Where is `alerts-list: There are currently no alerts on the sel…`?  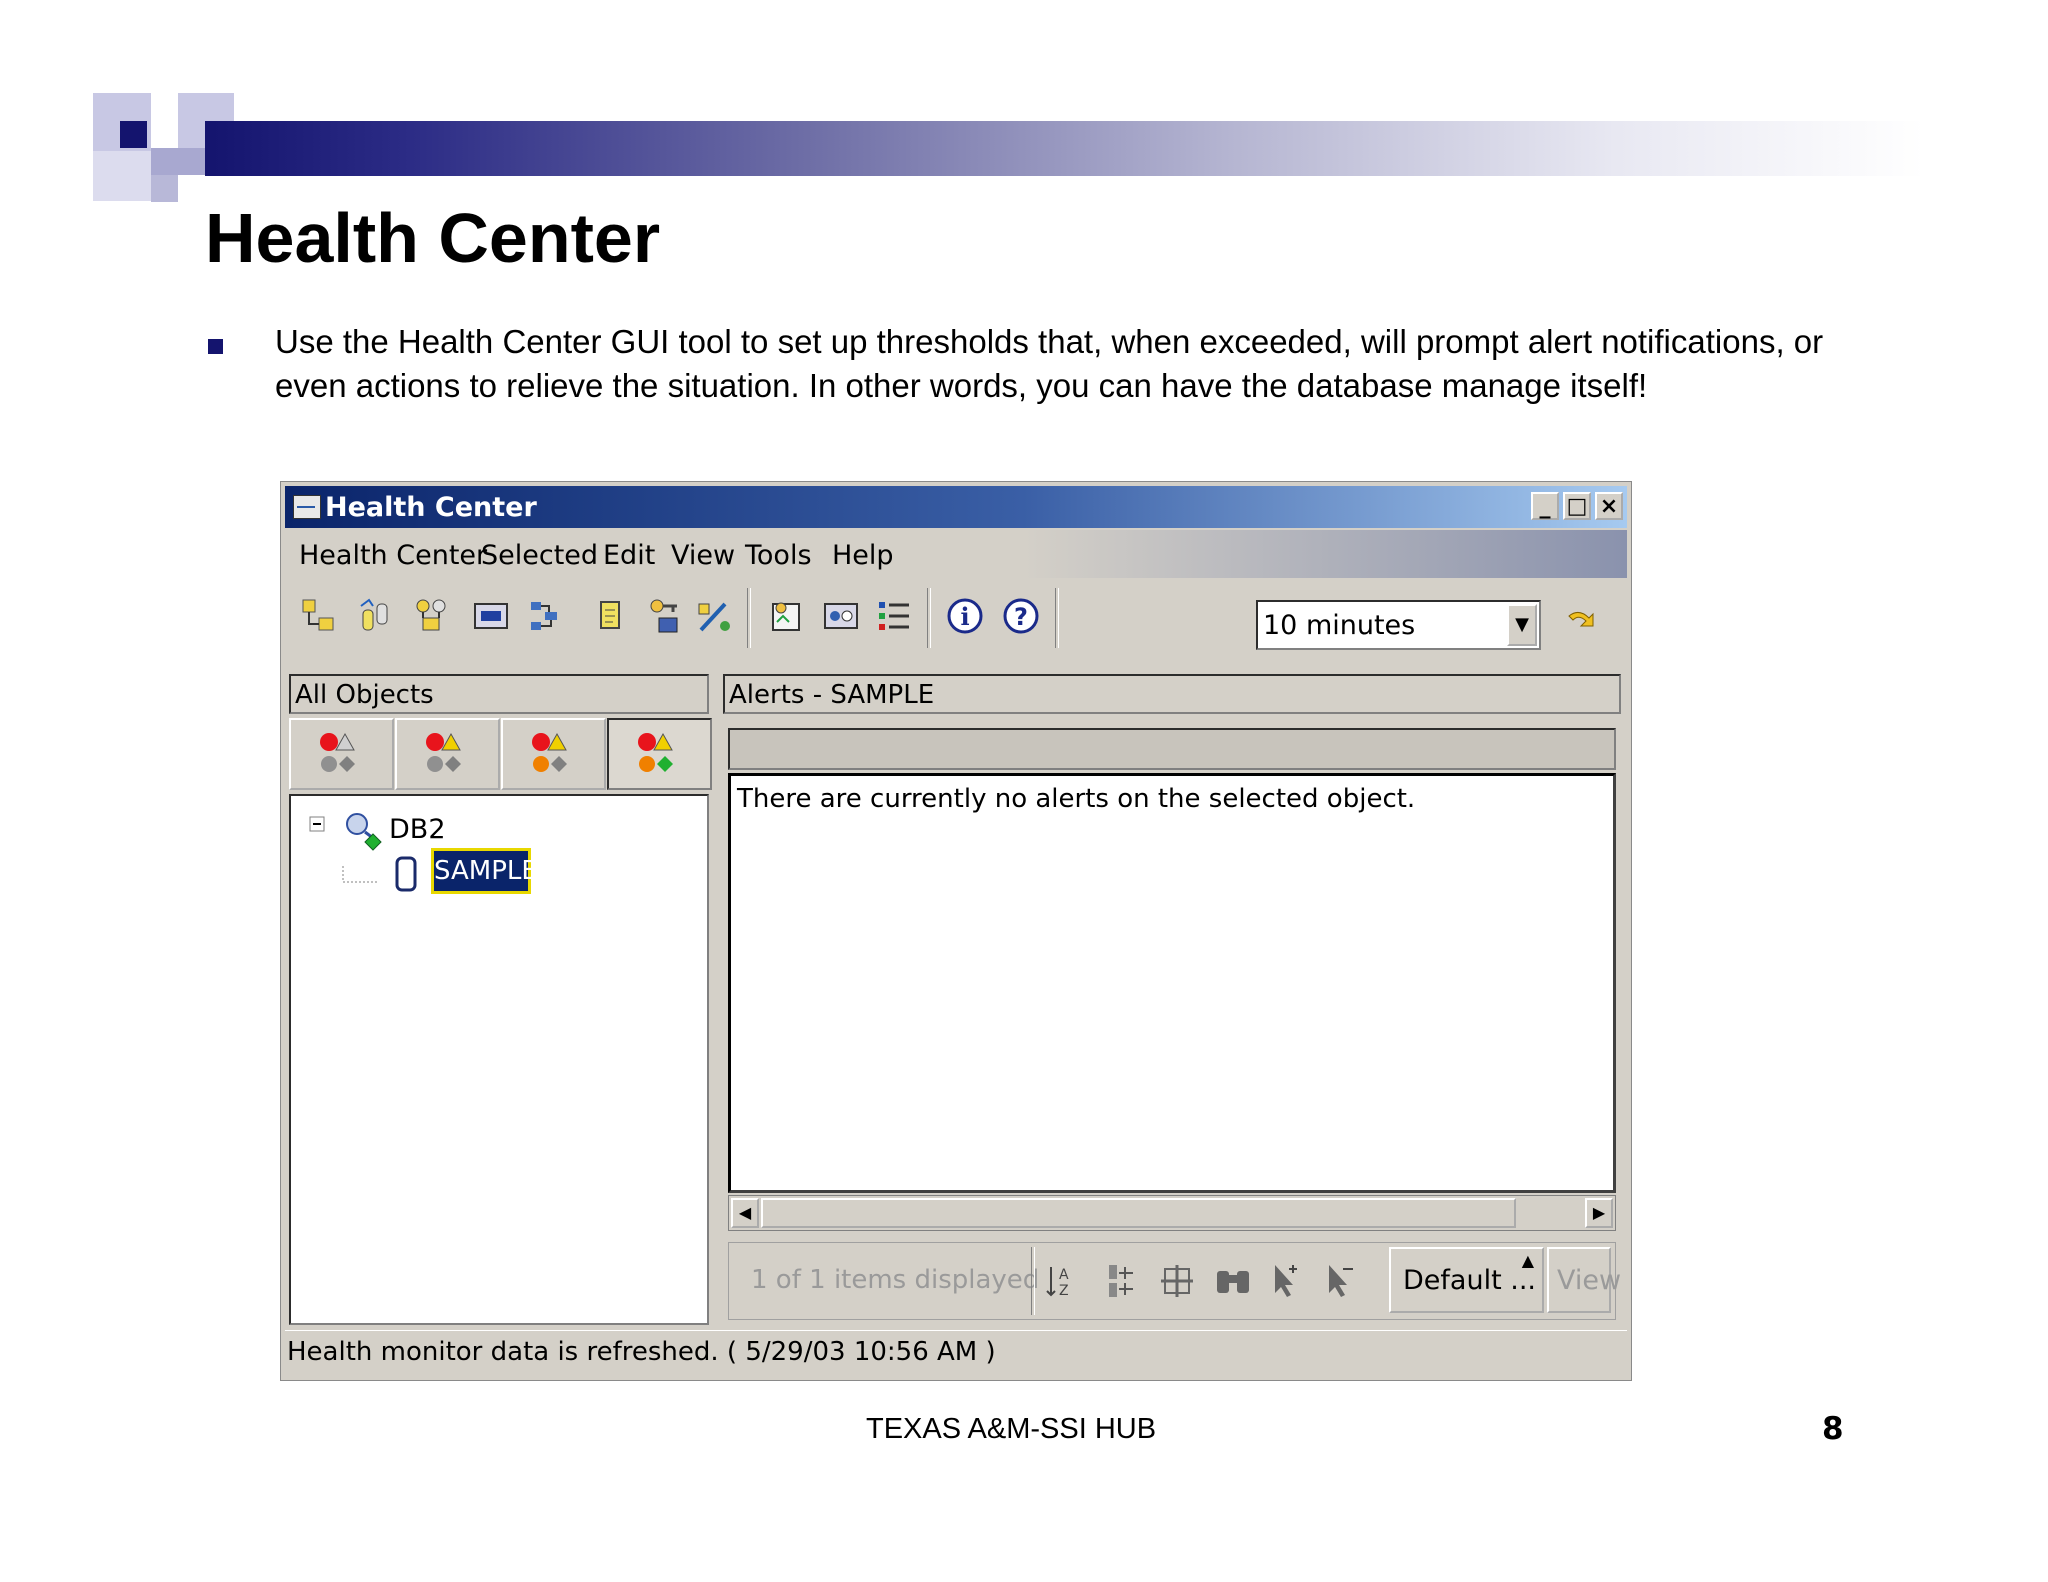 alerts-list: There are currently no alerts on the sel… is located at coordinates (1172, 983).